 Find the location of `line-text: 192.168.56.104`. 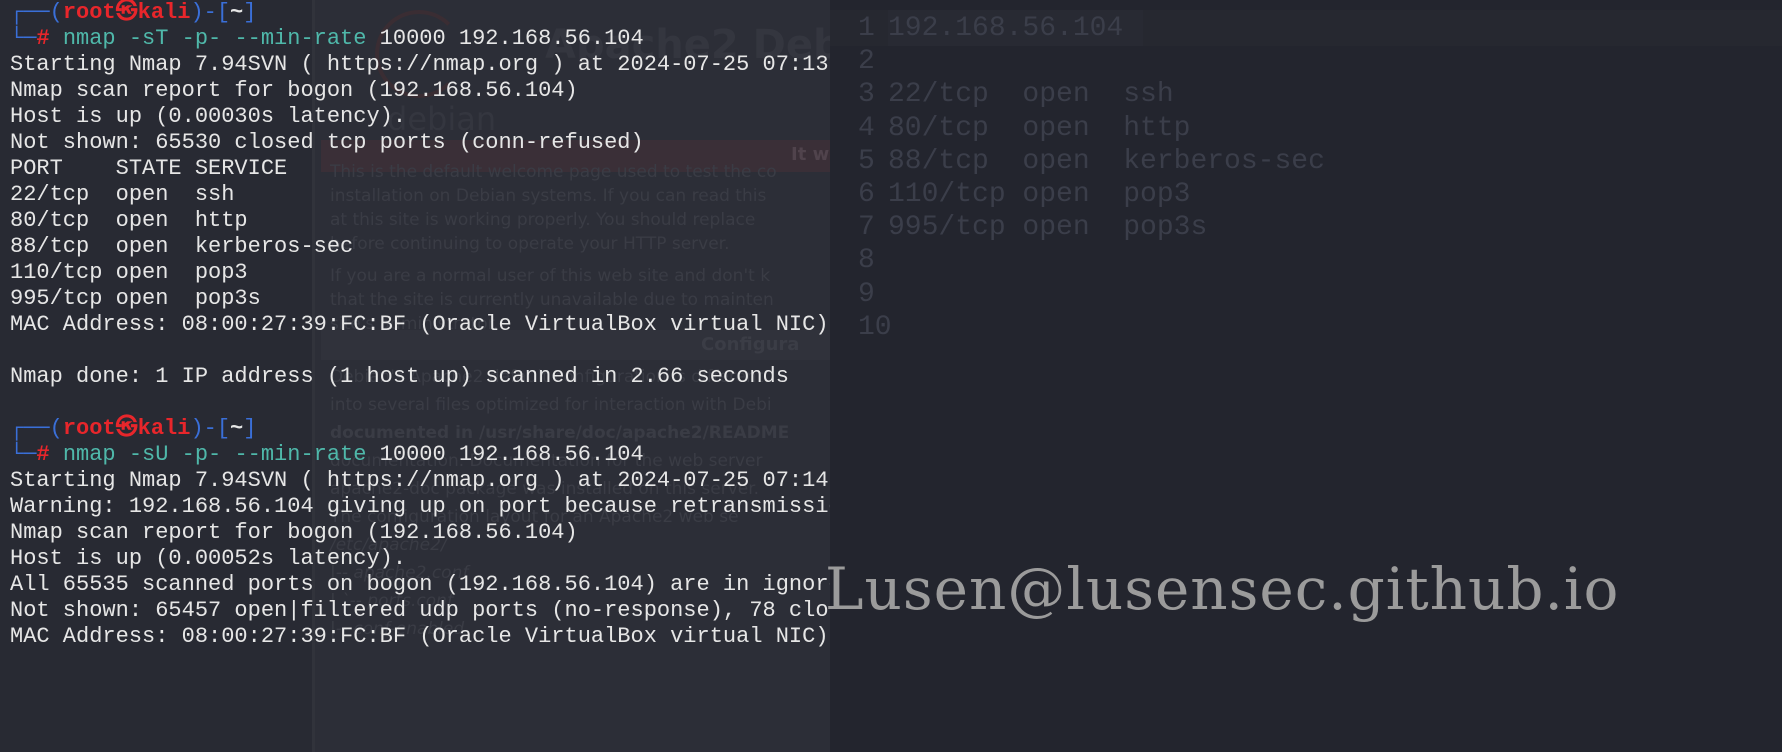

line-text: 192.168.56.104 is located at coordinates (1006, 28).